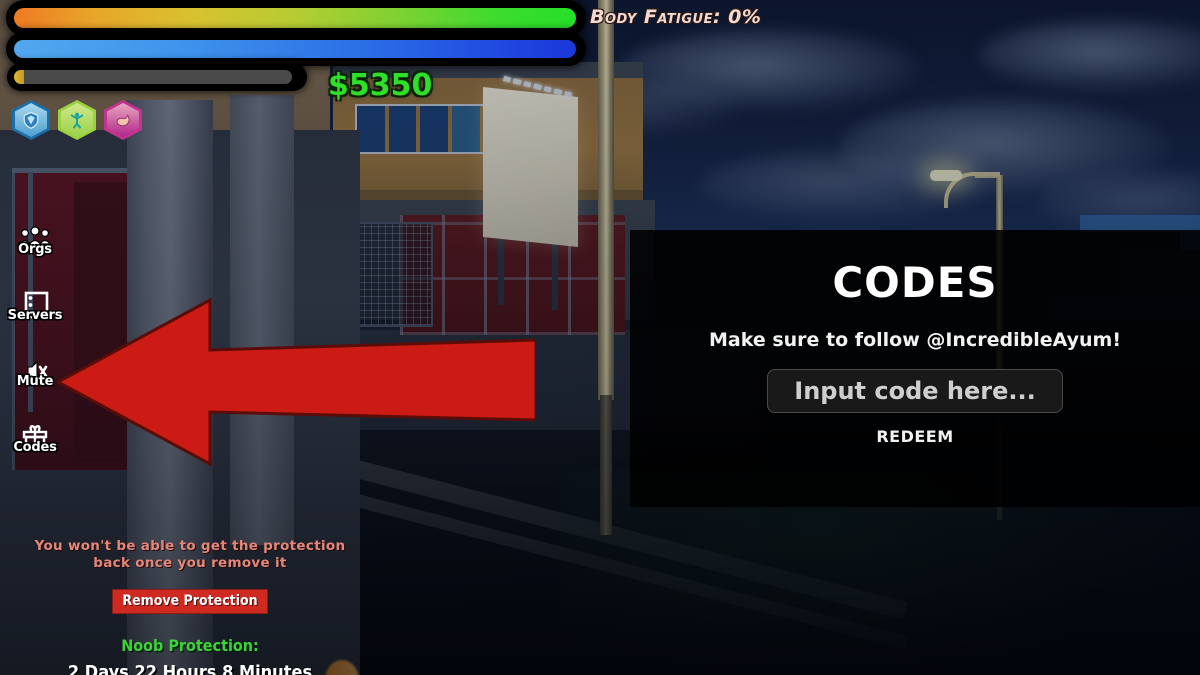 This screenshot has width=1200, height=675. What do you see at coordinates (190, 645) in the screenshot?
I see `noob-protection-title: Noob Protection:` at bounding box center [190, 645].